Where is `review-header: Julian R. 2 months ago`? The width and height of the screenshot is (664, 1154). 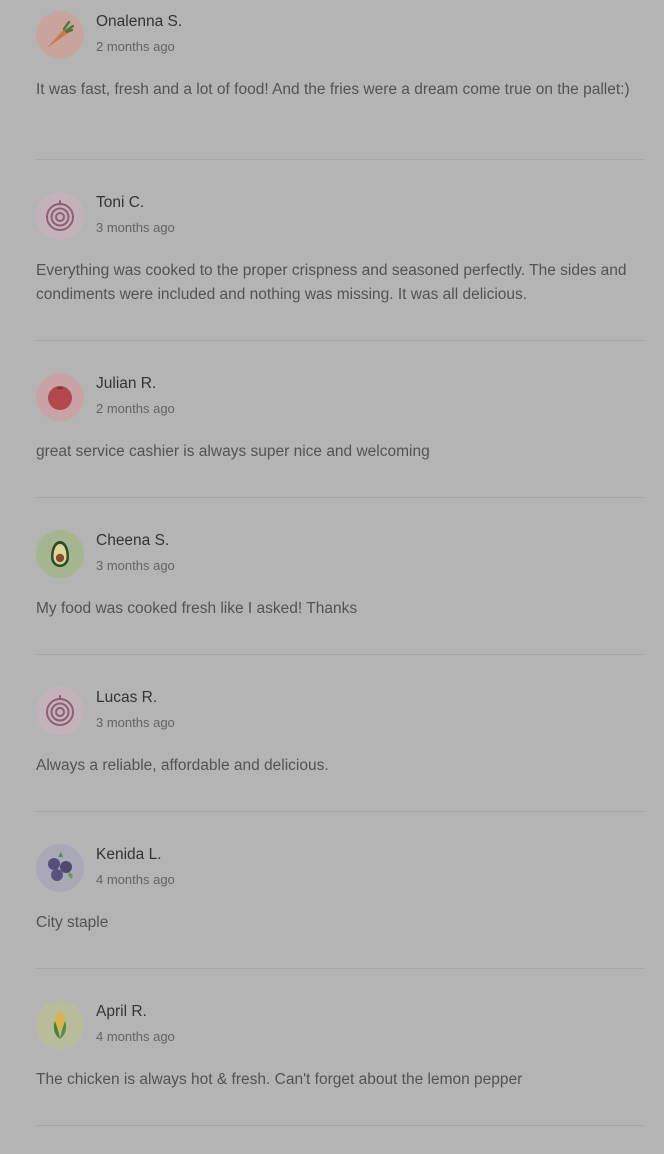
review-header: Julian R. 2 months ago is located at coordinates (340, 398).